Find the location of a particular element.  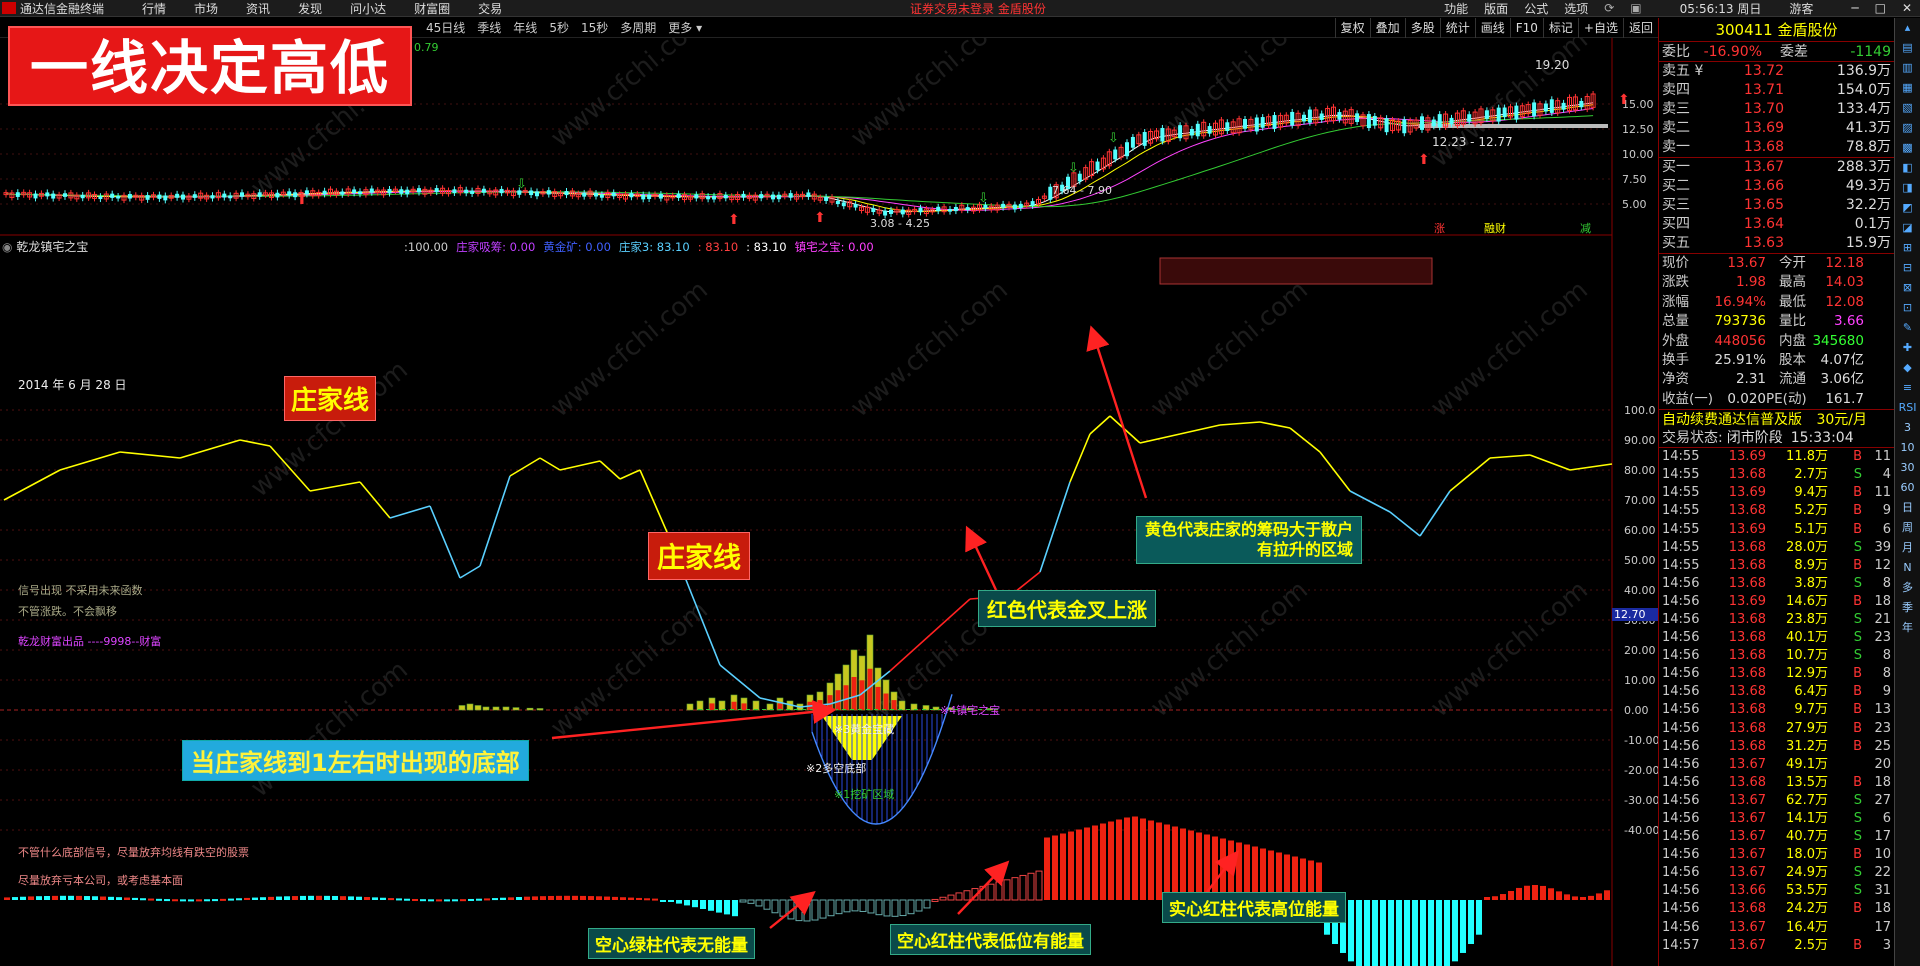

tick-row: 14:56 13.68 9.7万 B 13 is located at coordinates (1776, 710).